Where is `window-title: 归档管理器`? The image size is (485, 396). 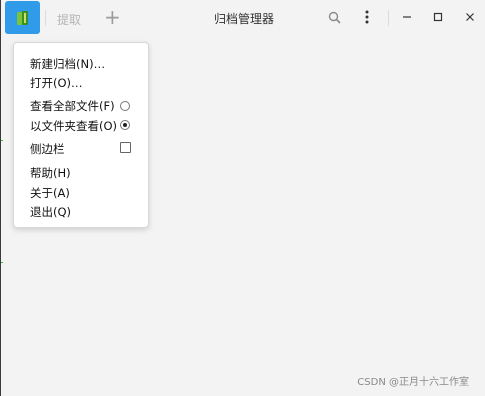 window-title: 归档管理器 is located at coordinates (243, 19).